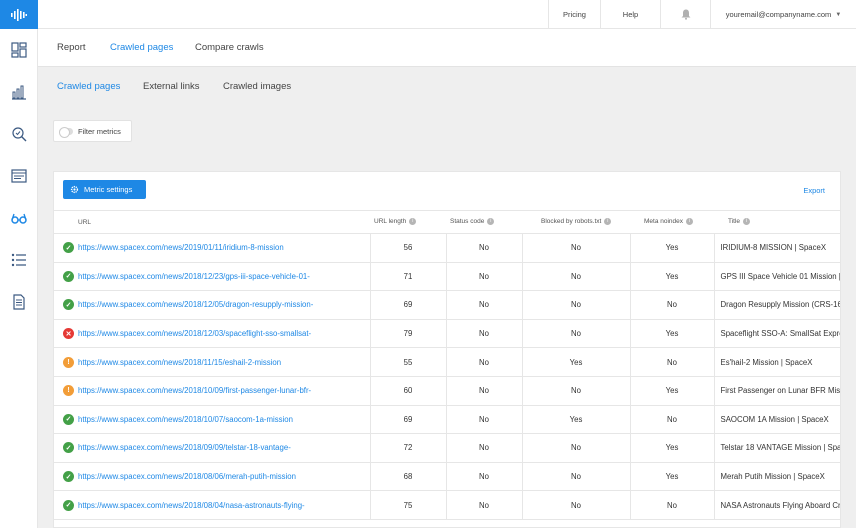 The width and height of the screenshot is (856, 528). I want to click on title-cell: Es'hail-2 Mission | SpaceX, so click(776, 362).